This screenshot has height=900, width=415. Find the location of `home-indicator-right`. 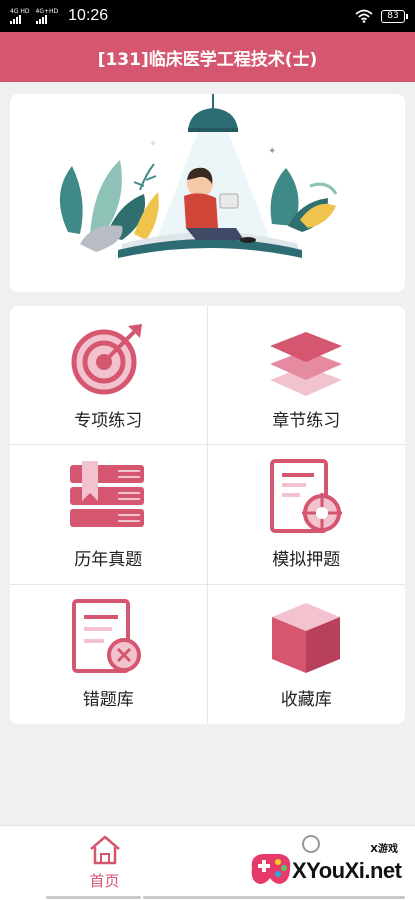

home-indicator-right is located at coordinates (274, 897).